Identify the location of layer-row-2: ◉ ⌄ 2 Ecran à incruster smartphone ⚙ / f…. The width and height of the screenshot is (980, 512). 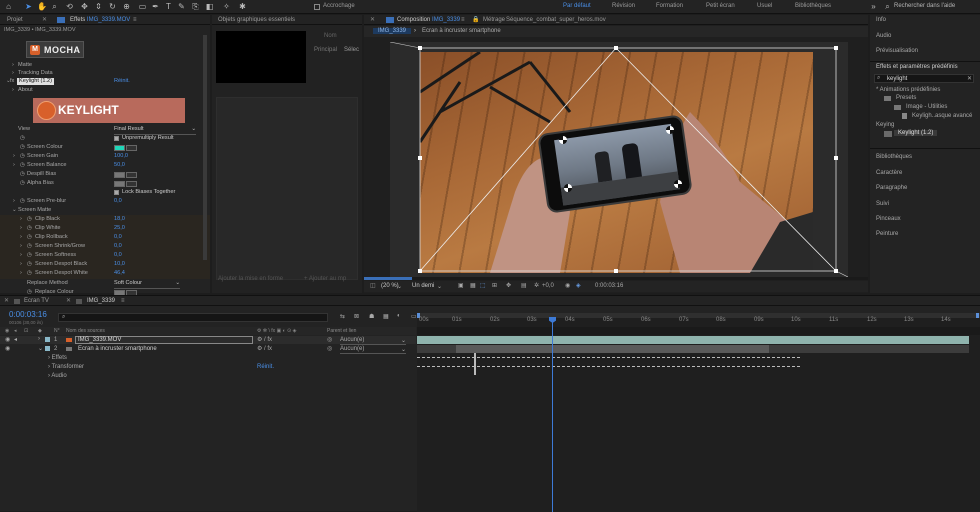
(208, 349).